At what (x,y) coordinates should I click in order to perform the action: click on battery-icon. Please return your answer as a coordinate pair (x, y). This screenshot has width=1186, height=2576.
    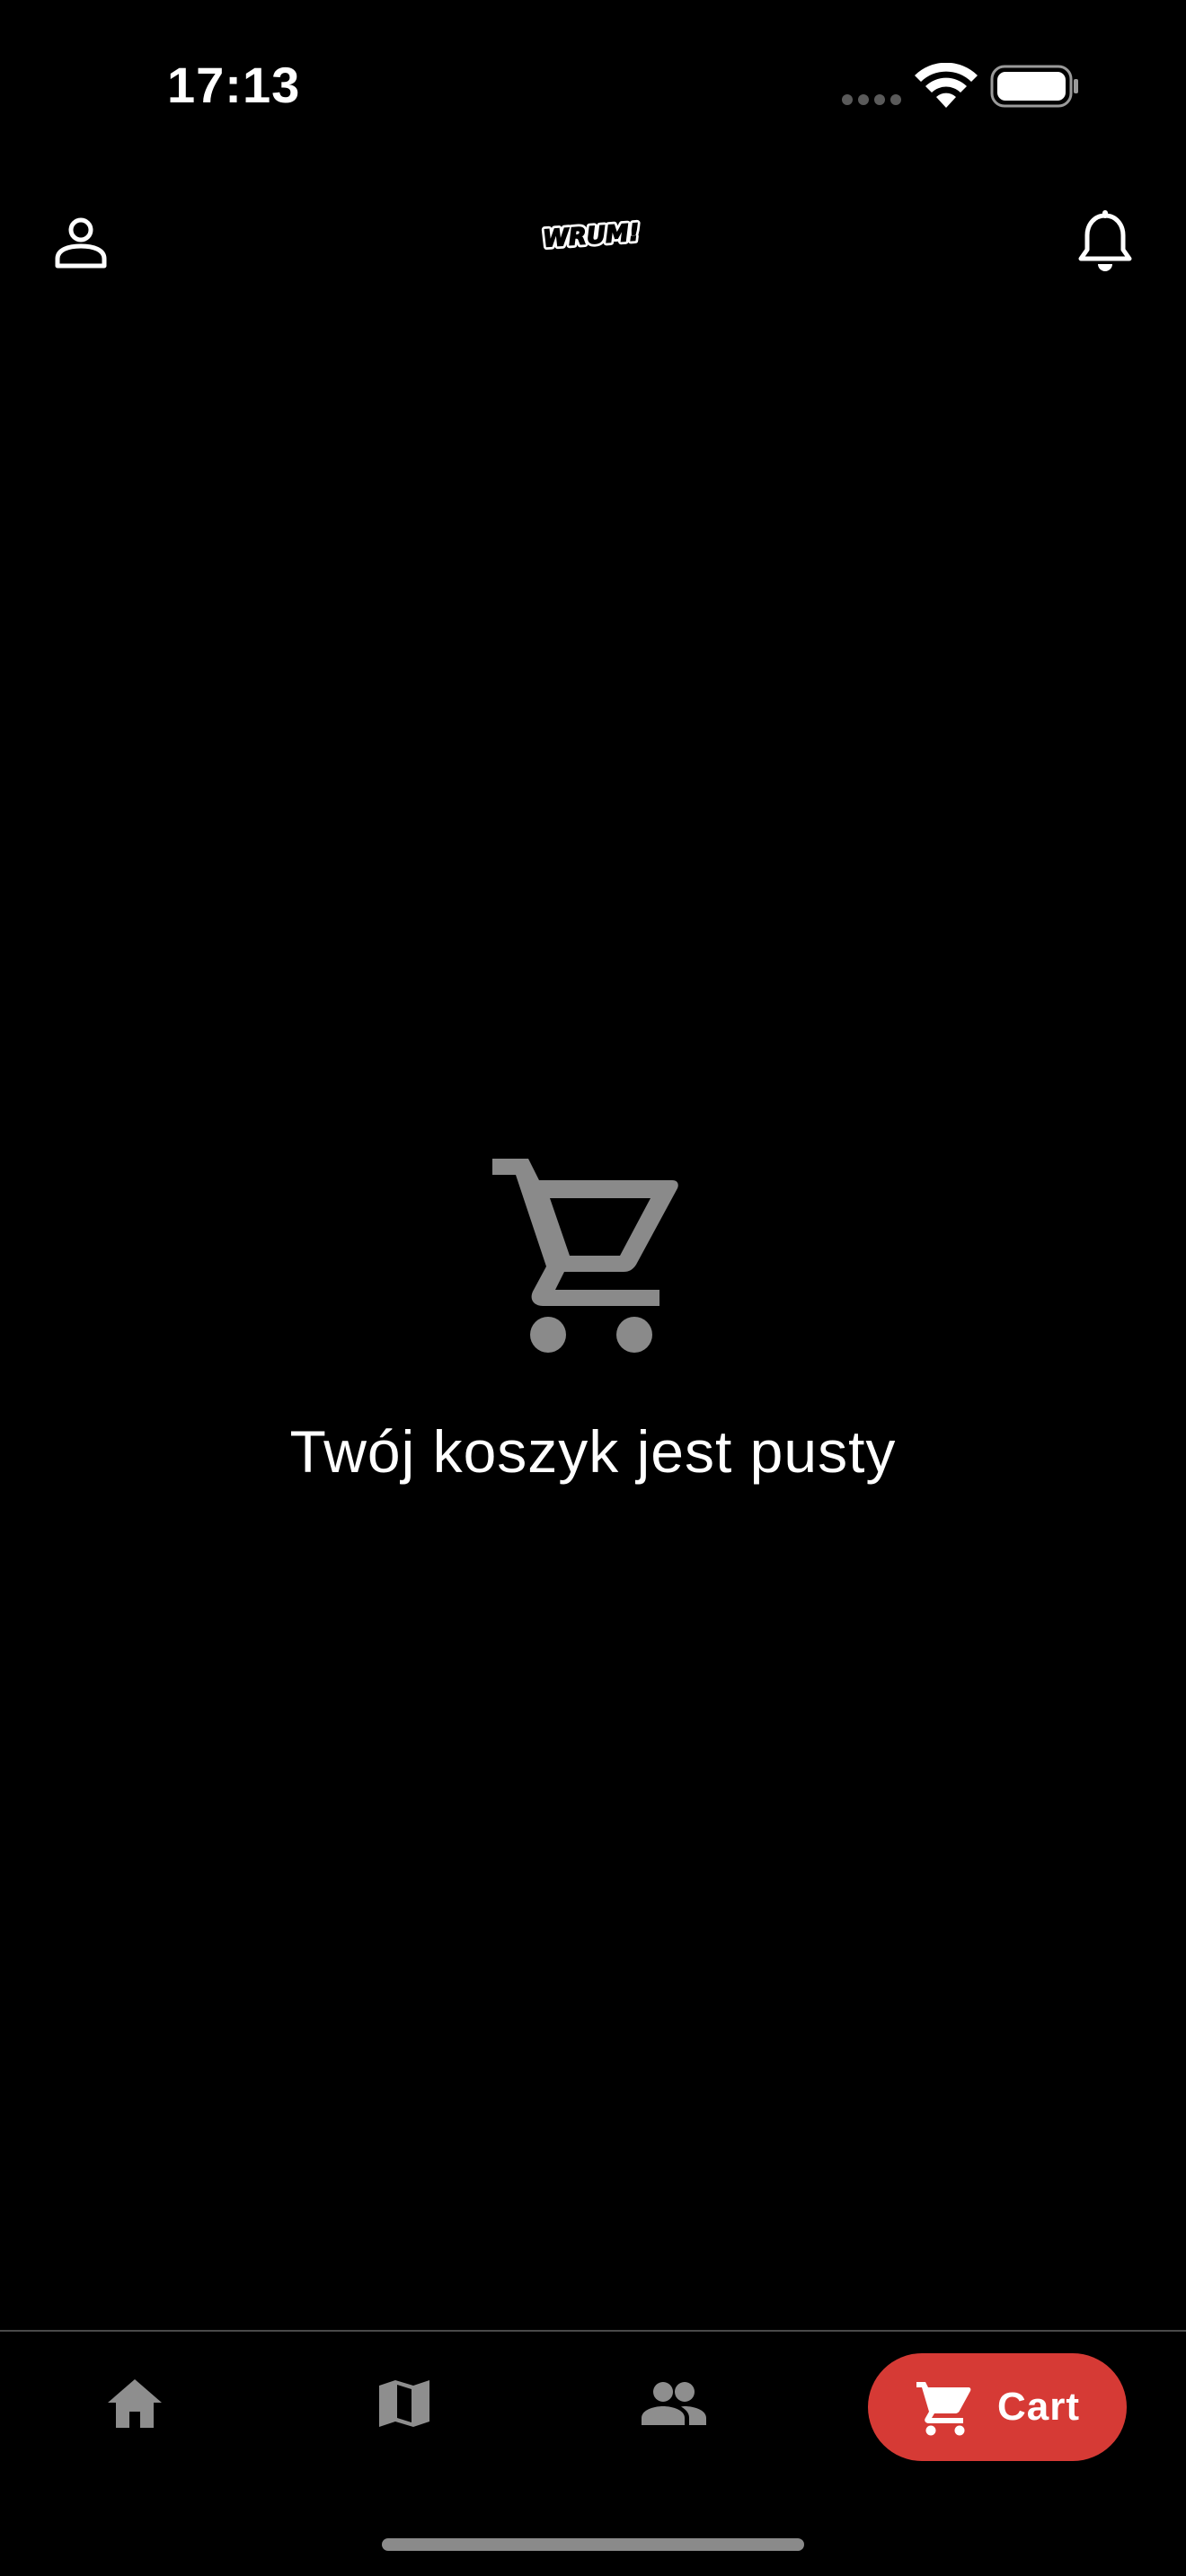
    Looking at the image, I should click on (1034, 86).